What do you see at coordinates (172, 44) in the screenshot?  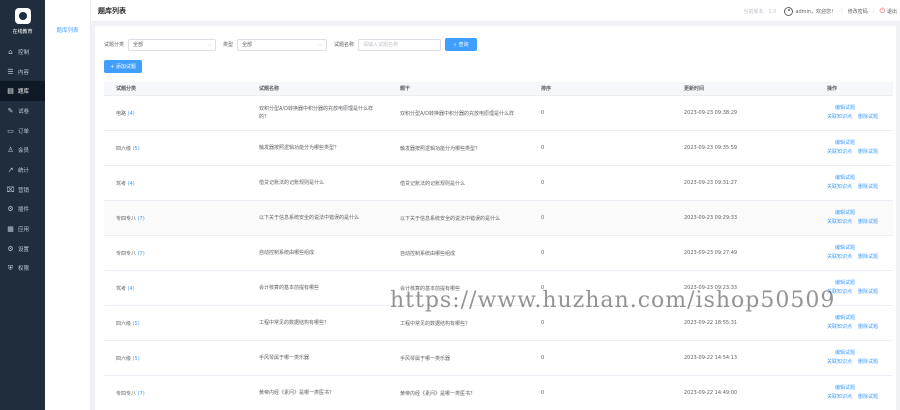 I see `category-select: 全部 ⌵` at bounding box center [172, 44].